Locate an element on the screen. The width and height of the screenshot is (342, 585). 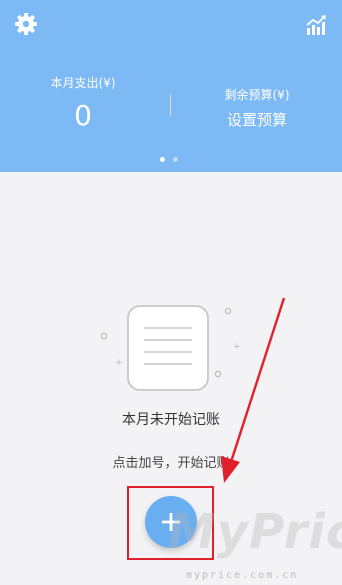
carousel-indicator is located at coordinates (172, 160).